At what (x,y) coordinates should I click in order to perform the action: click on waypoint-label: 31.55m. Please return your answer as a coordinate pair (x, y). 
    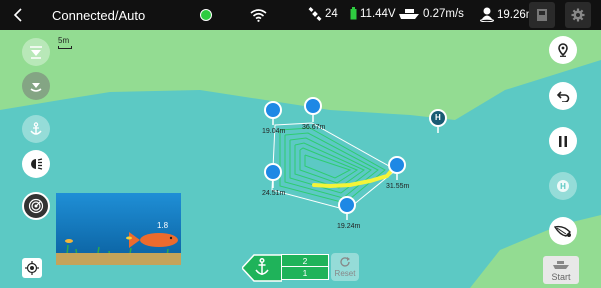
    Looking at the image, I should click on (398, 186).